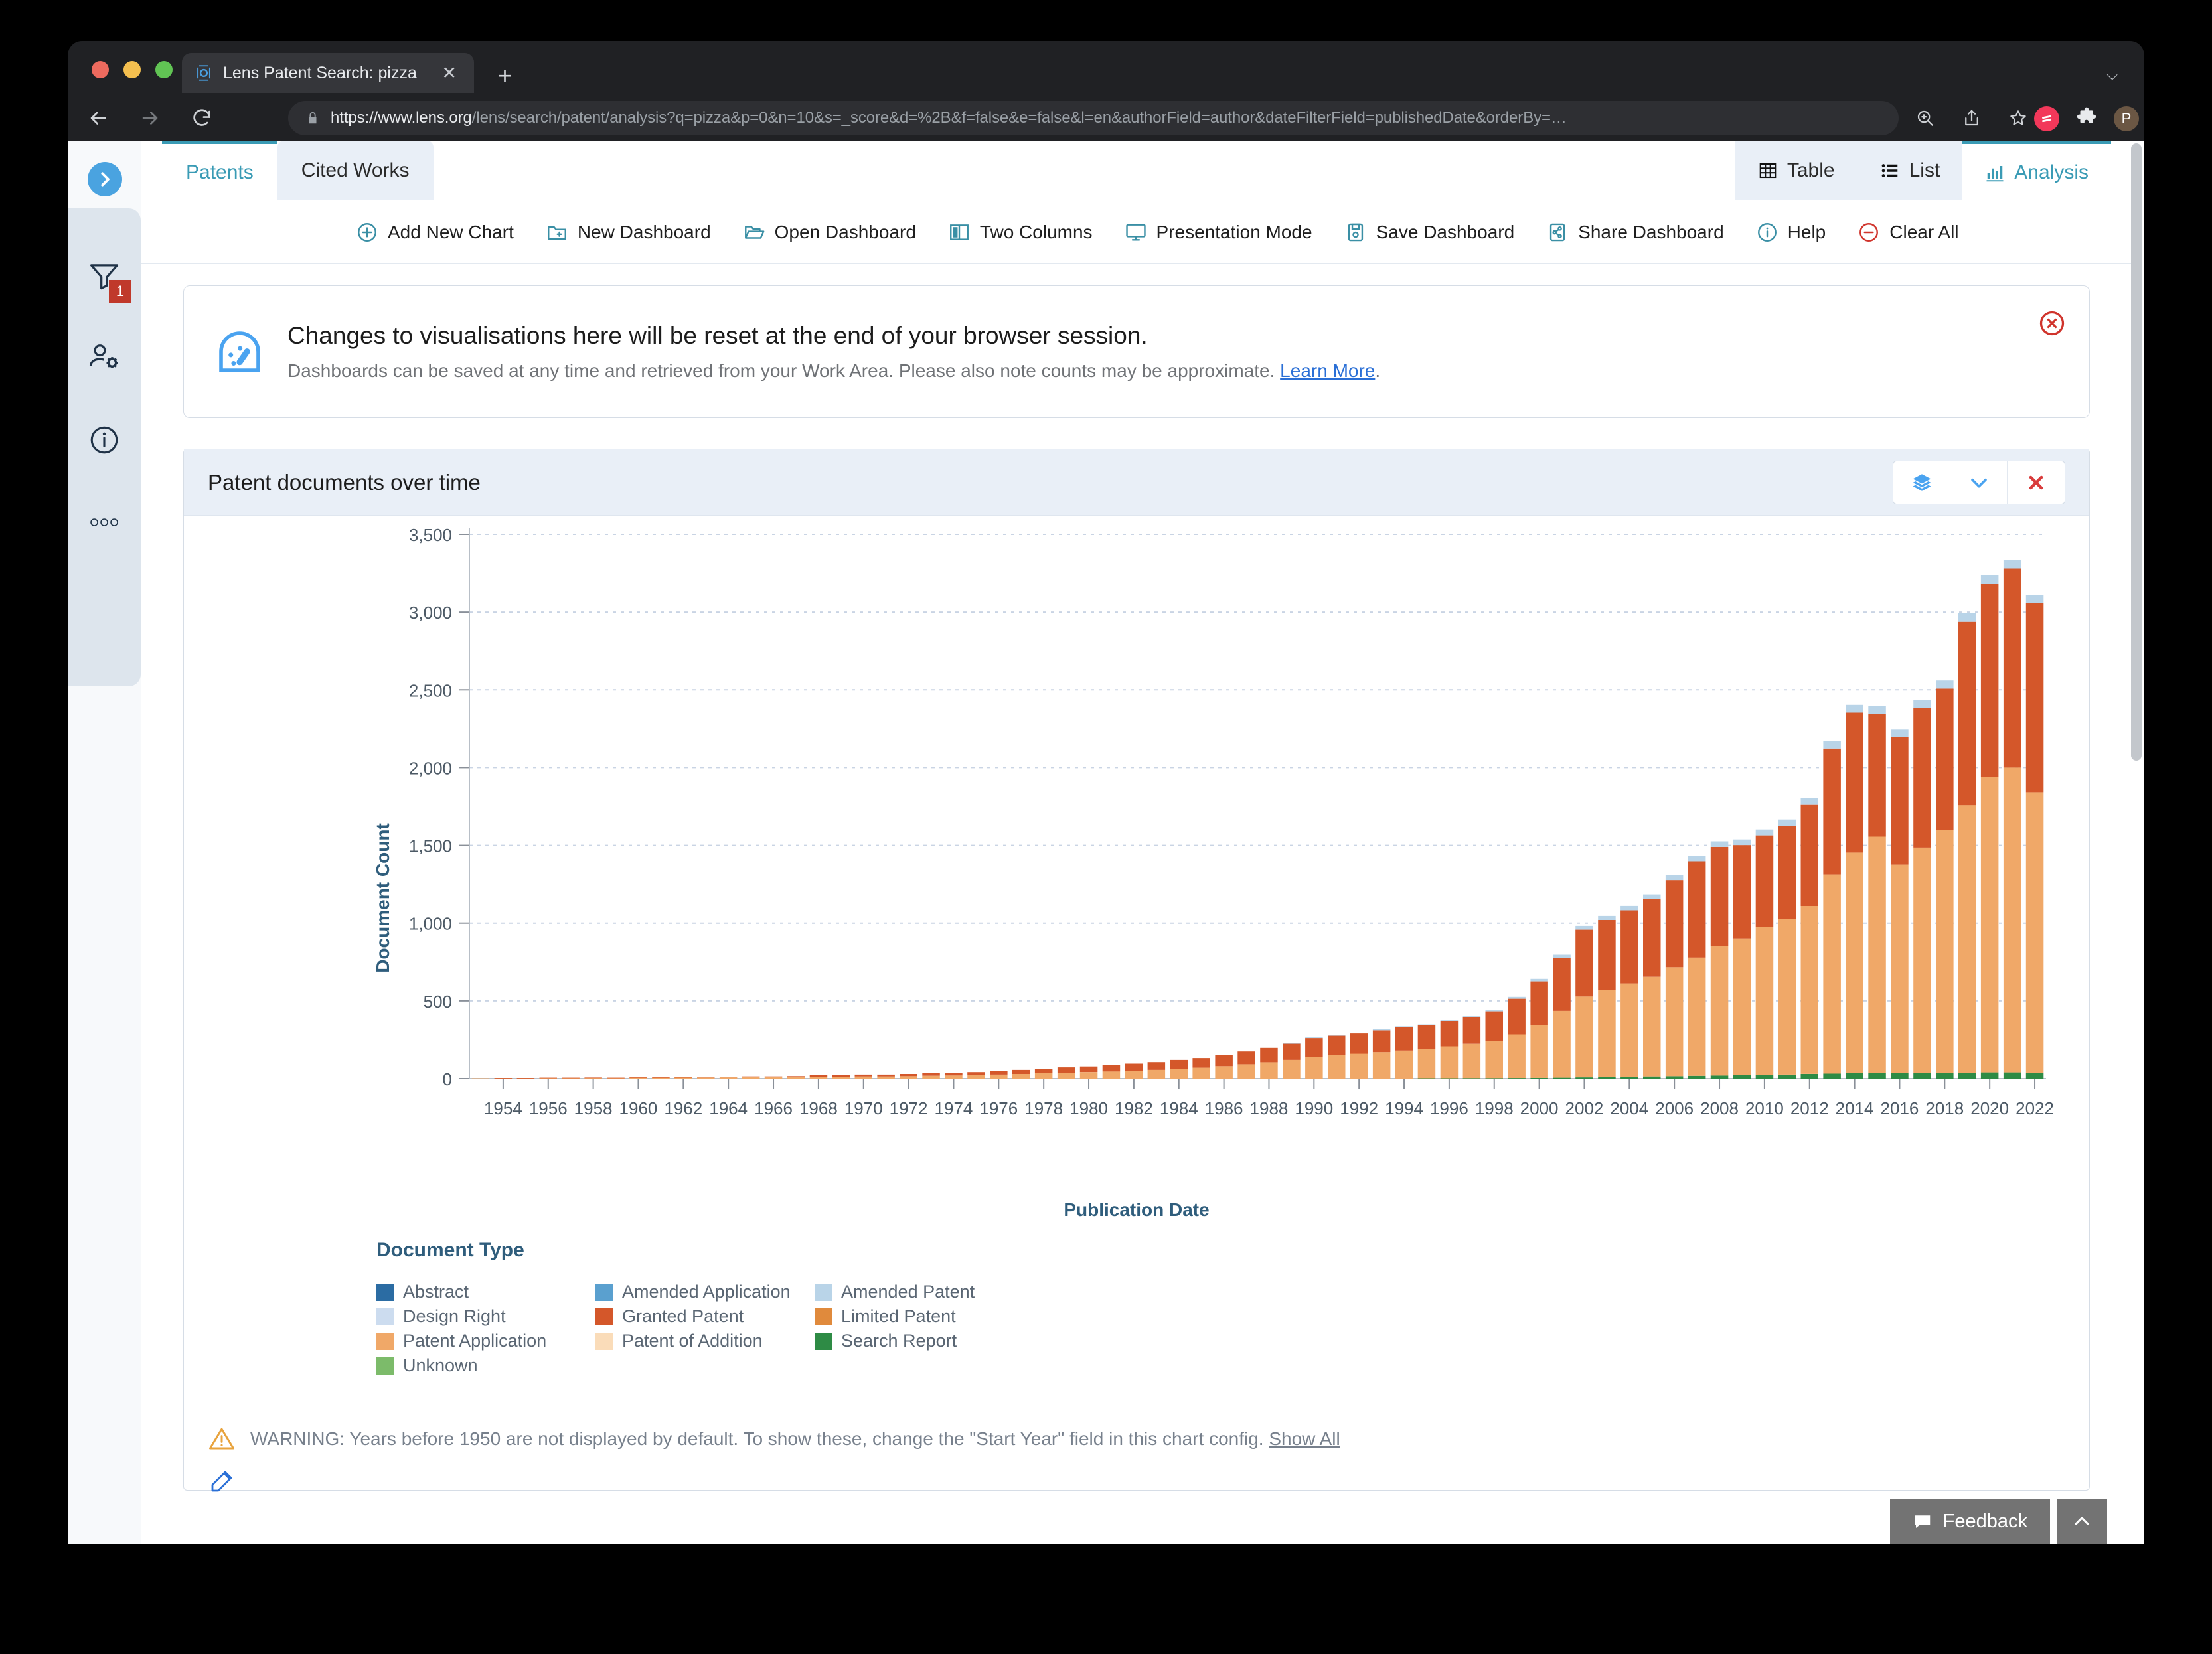  Describe the element at coordinates (328, 73) in the screenshot. I see `browser-tab: Lens Patent Search: pizza ✕` at that location.